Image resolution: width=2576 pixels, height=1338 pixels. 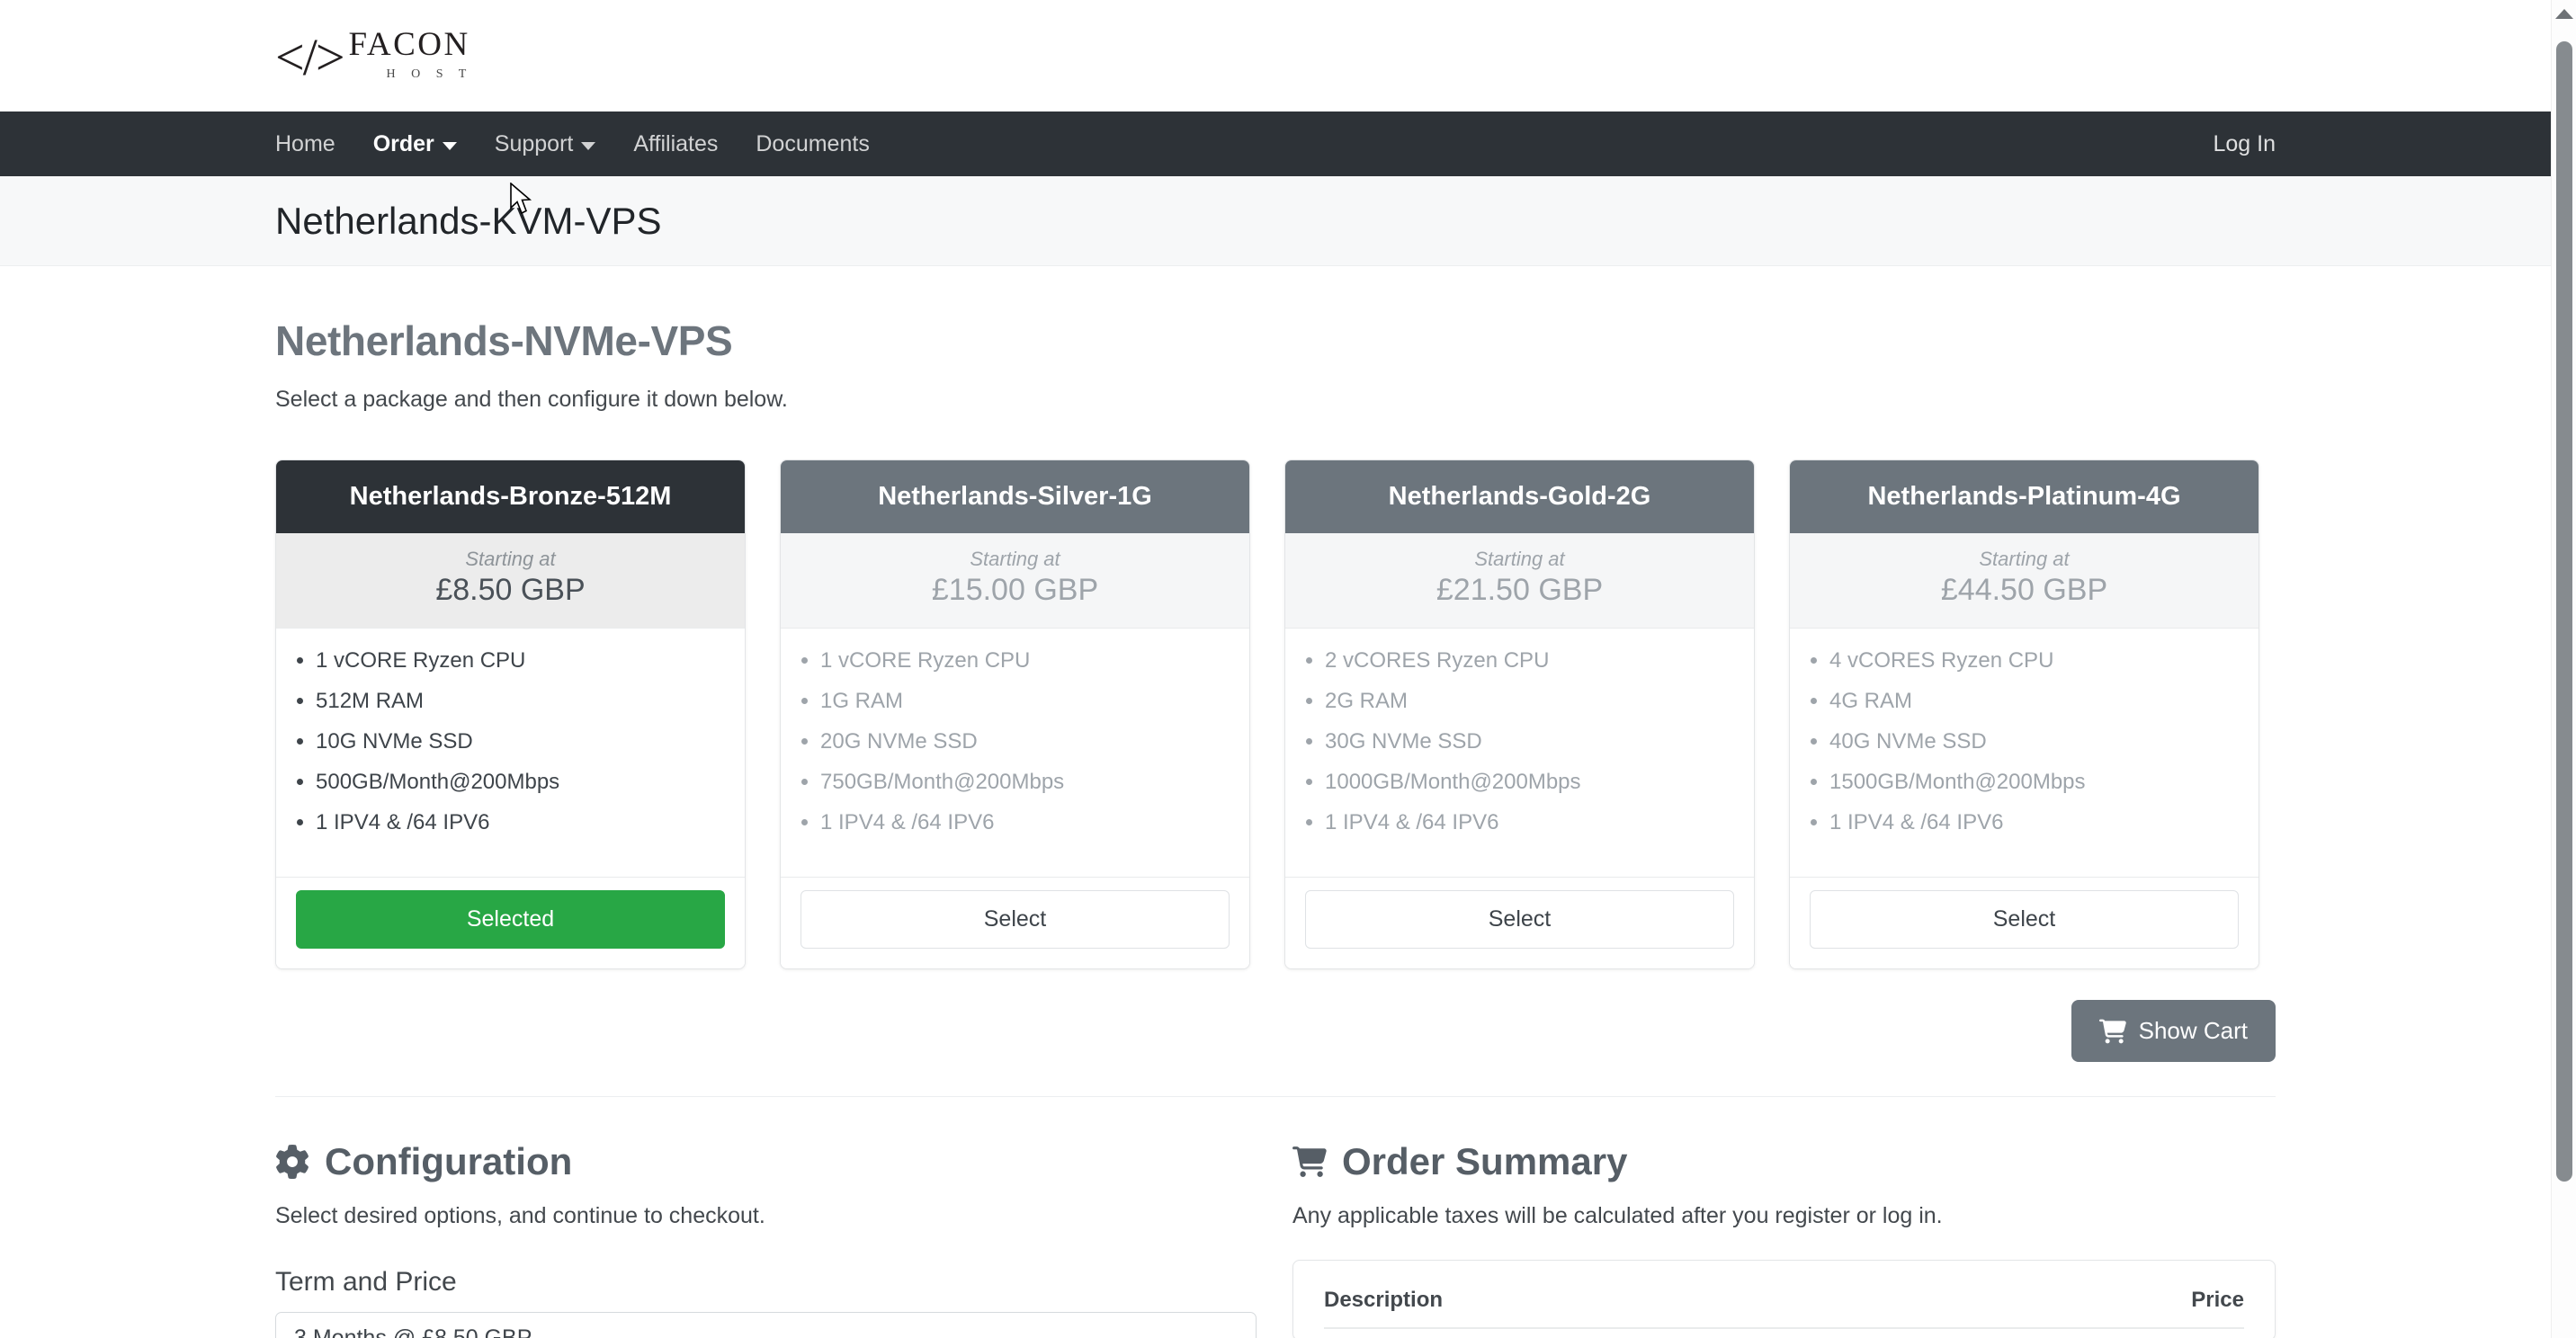 I want to click on nav-item-home: Home, so click(x=314, y=144).